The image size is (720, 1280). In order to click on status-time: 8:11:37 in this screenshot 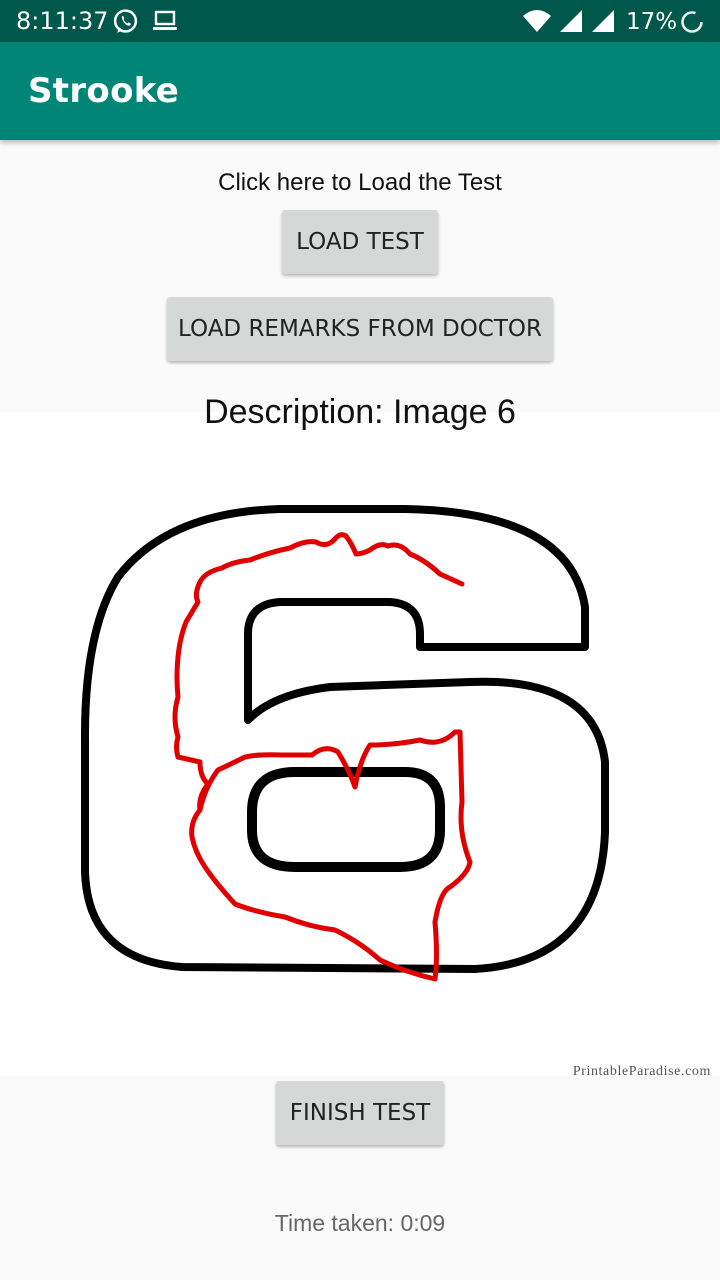, I will do `click(62, 21)`.